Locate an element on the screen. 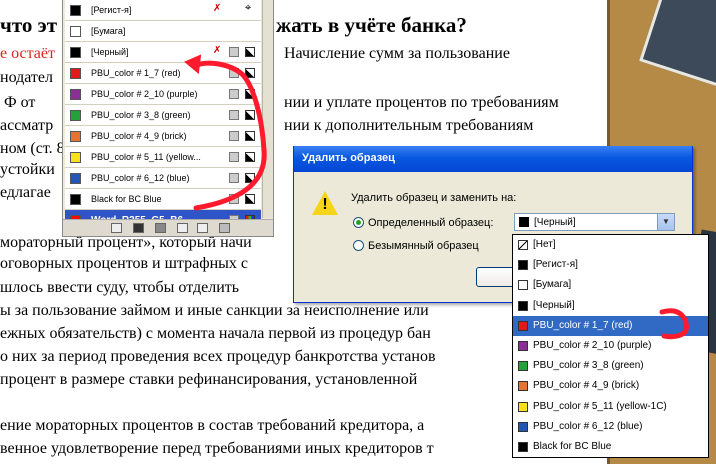  annotation-arrow-stroke is located at coordinates (229, 135).